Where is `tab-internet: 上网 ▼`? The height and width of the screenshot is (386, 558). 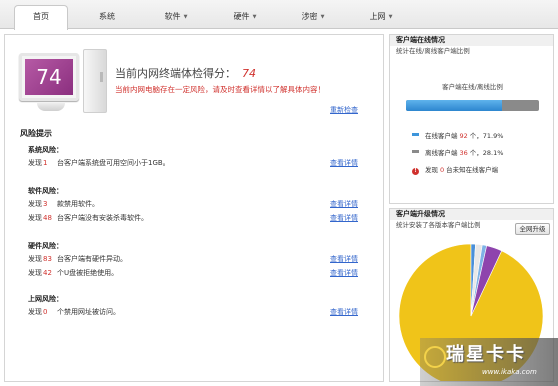 tab-internet: 上网 ▼ is located at coordinates (381, 17).